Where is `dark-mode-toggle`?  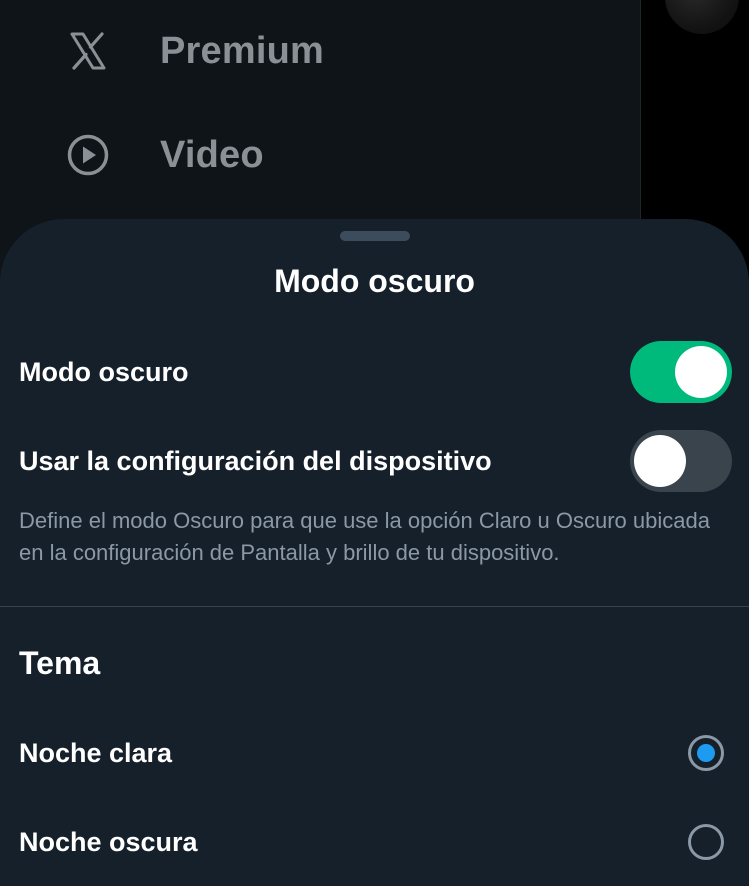
dark-mode-toggle is located at coordinates (681, 372).